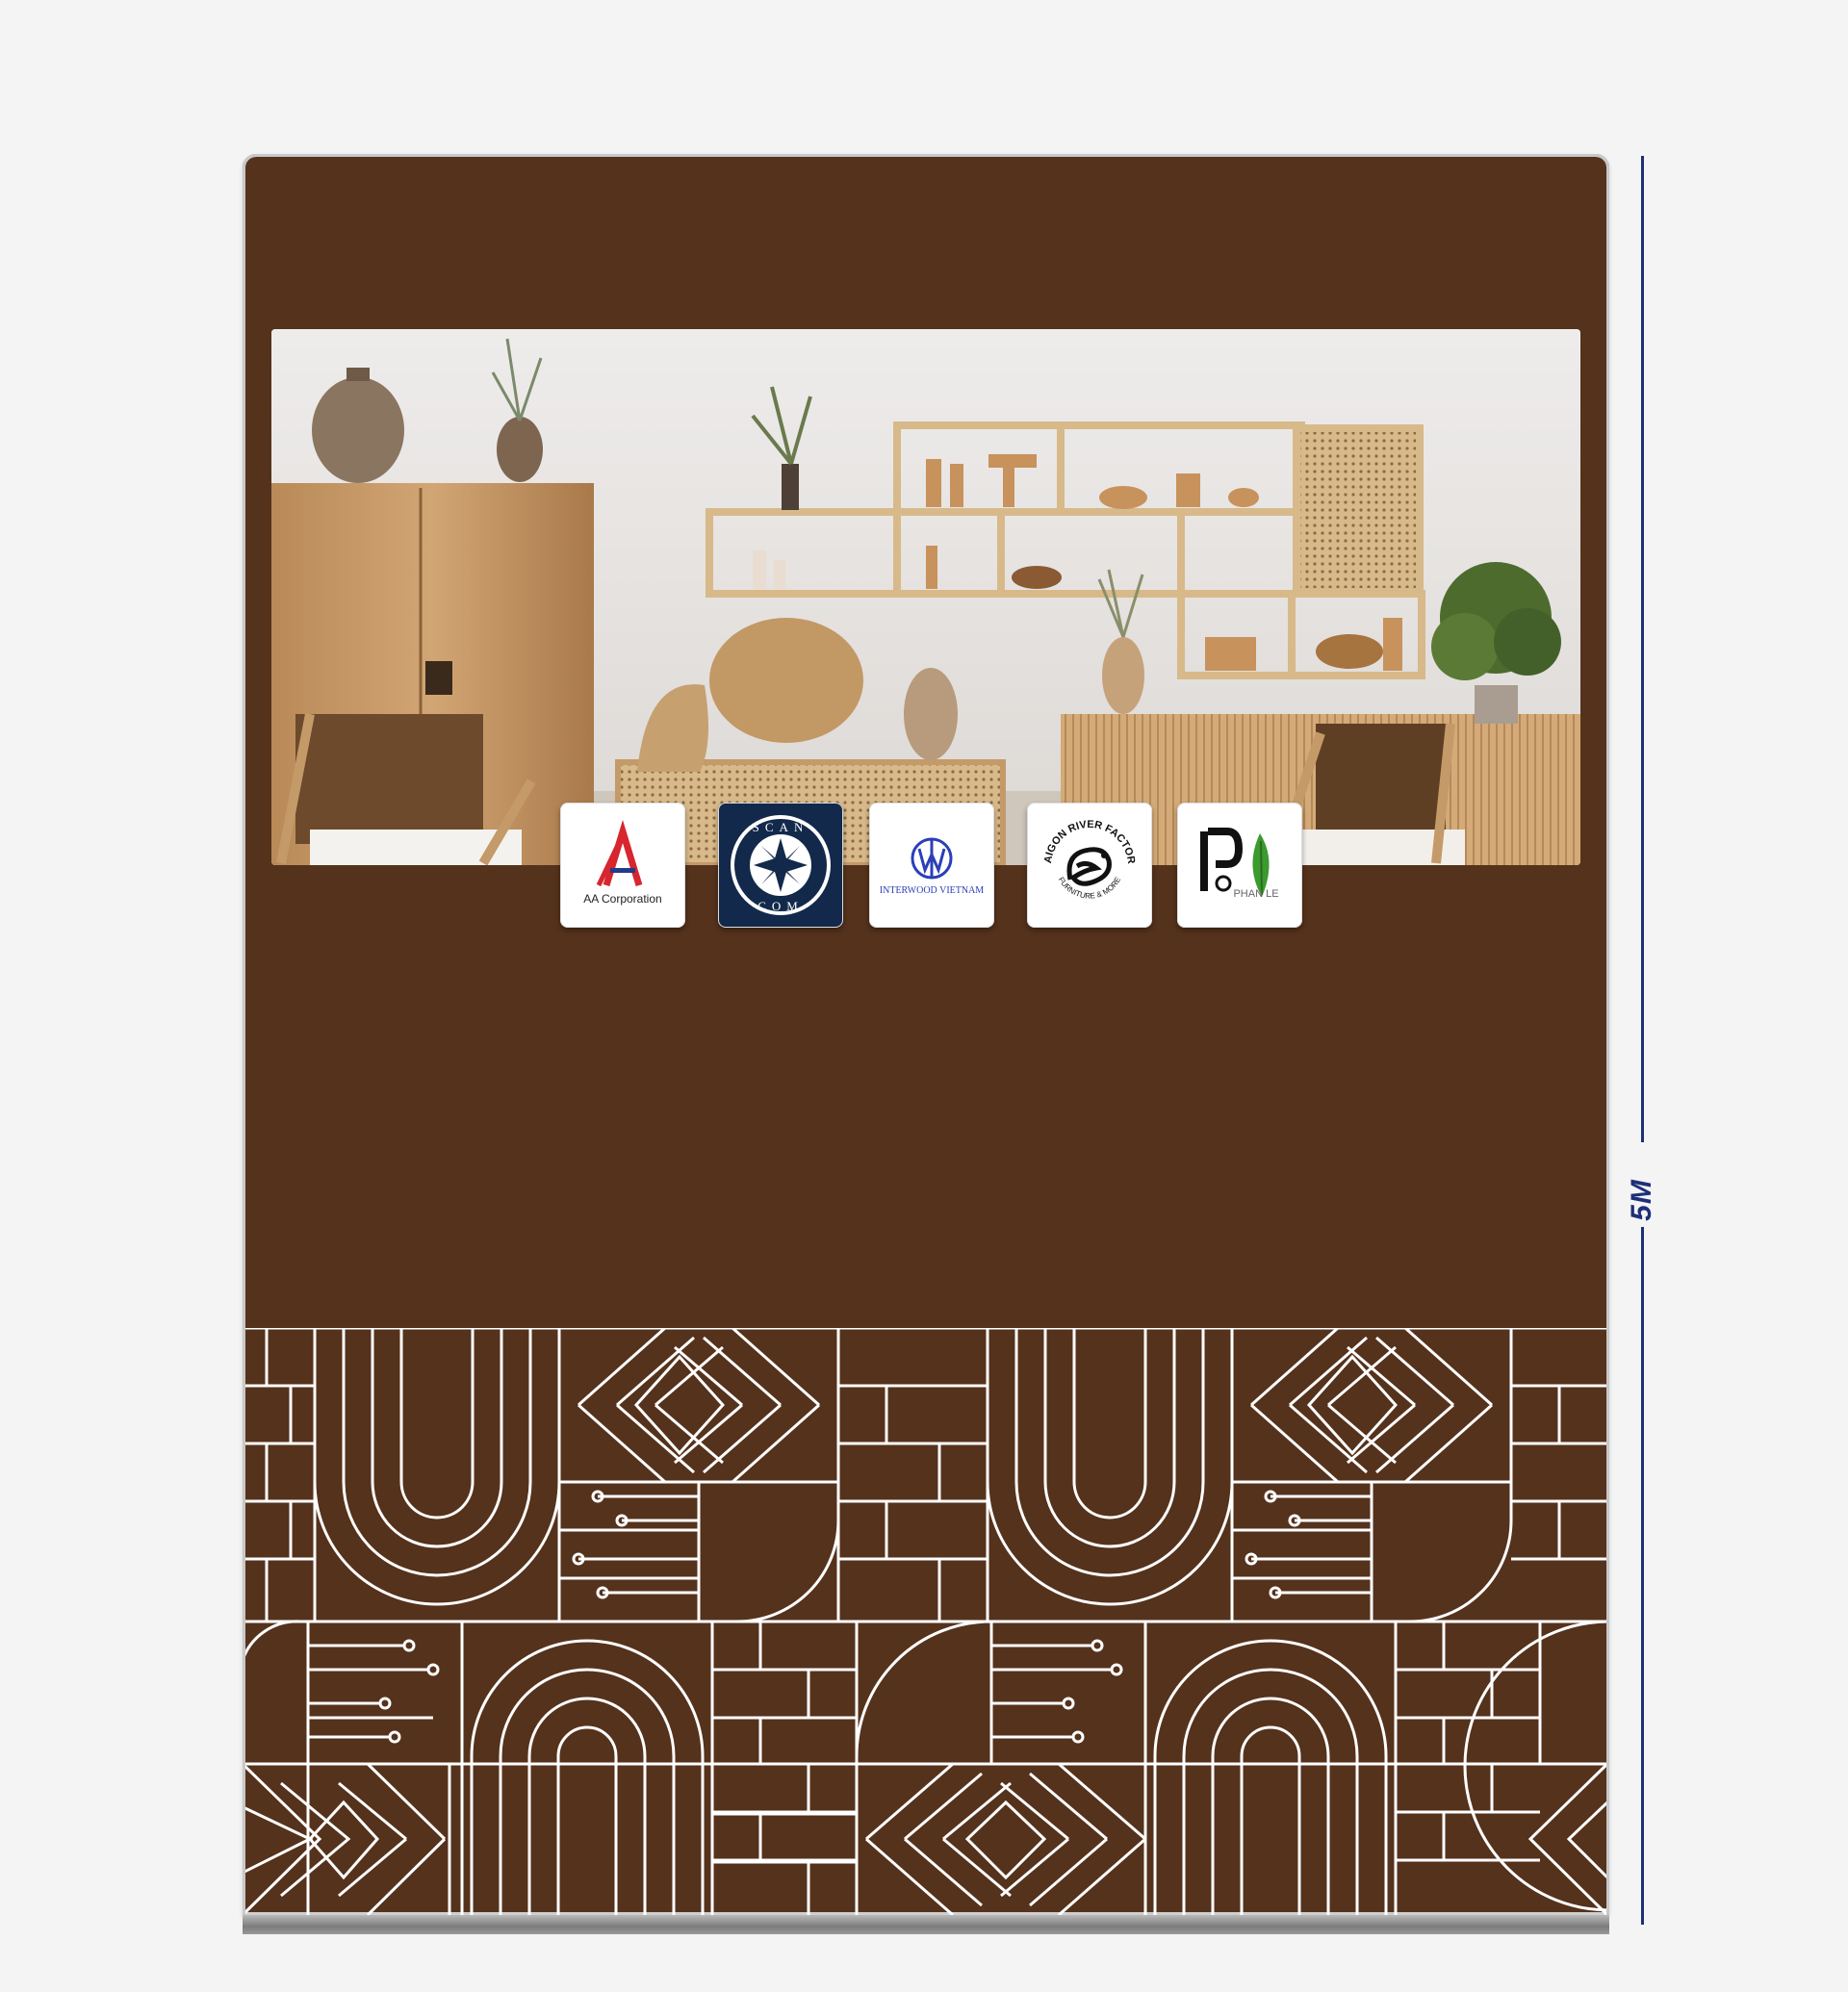 This screenshot has height=1992, width=1848. What do you see at coordinates (932, 890) in the screenshot?
I see `interwood-label: INTERWOOD VIETNAM` at bounding box center [932, 890].